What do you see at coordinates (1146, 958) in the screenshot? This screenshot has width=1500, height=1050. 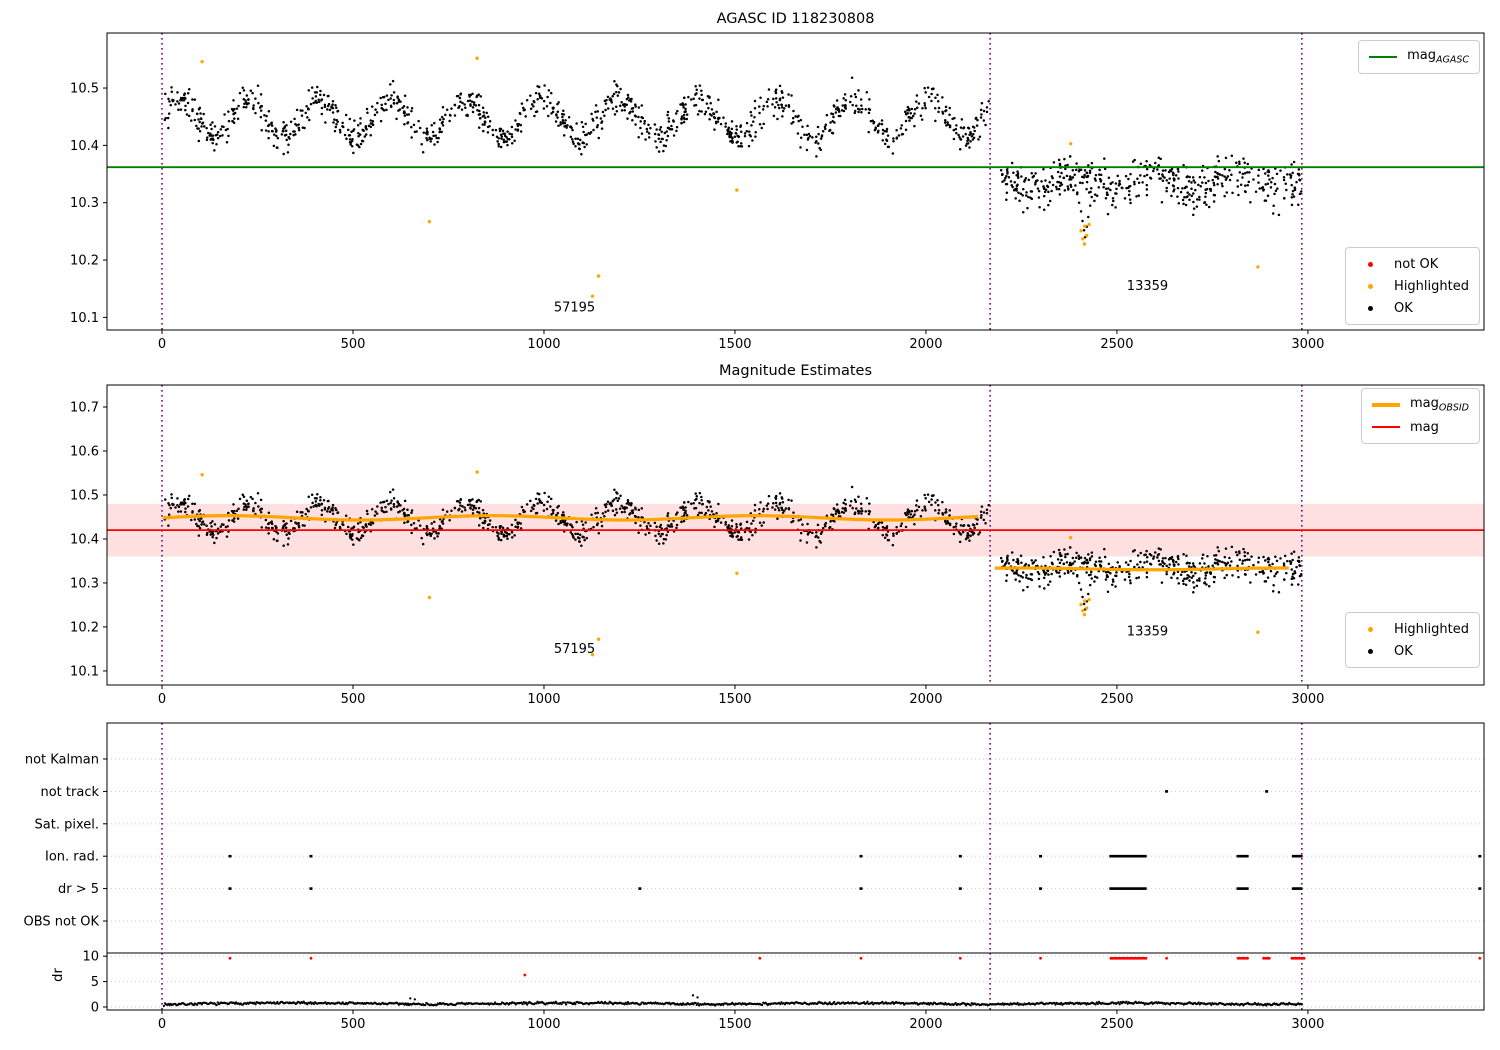 I see `dr-outlier-point` at bounding box center [1146, 958].